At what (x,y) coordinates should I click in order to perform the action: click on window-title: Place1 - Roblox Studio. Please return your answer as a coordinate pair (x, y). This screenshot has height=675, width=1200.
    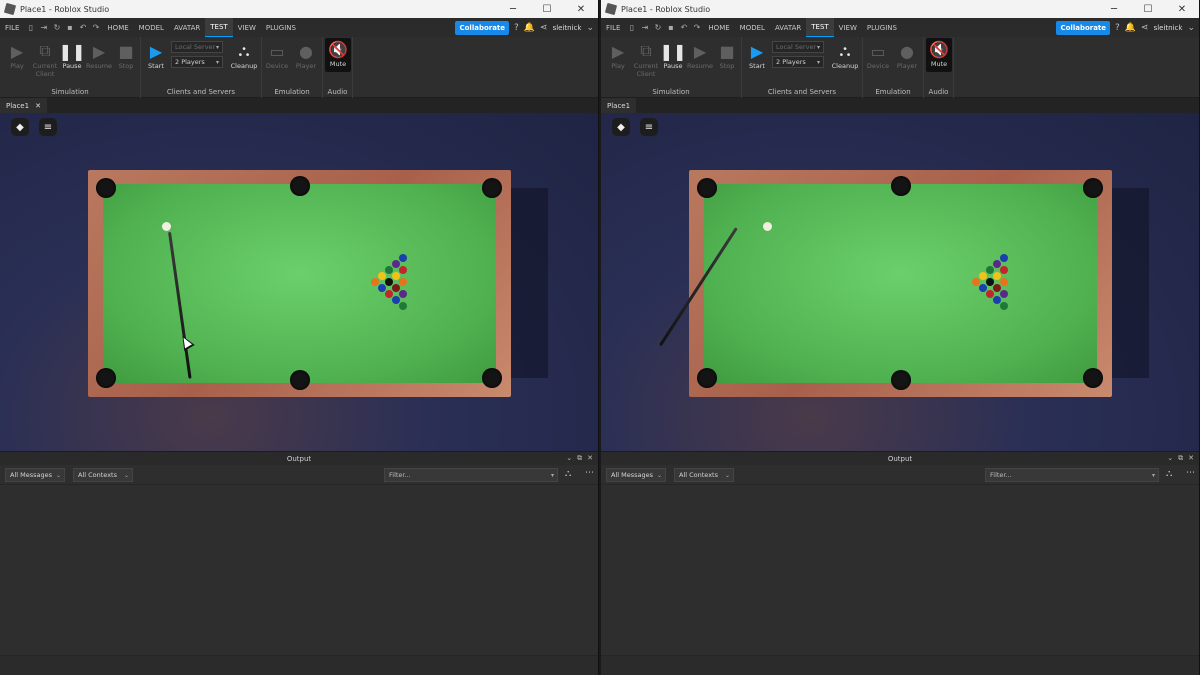
    Looking at the image, I should click on (65, 9).